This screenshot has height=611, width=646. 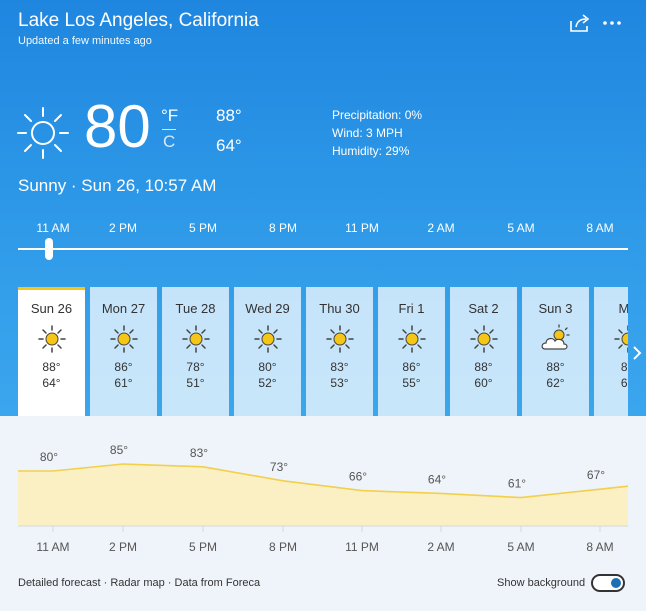 What do you see at coordinates (123, 308) in the screenshot?
I see `day-name: Mon 27` at bounding box center [123, 308].